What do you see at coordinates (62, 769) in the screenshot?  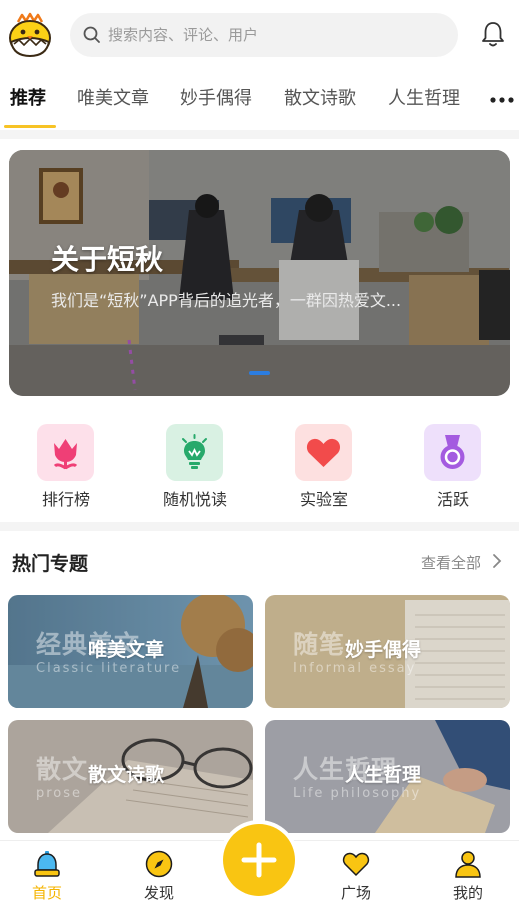 I see `card-watermark: 散文` at bounding box center [62, 769].